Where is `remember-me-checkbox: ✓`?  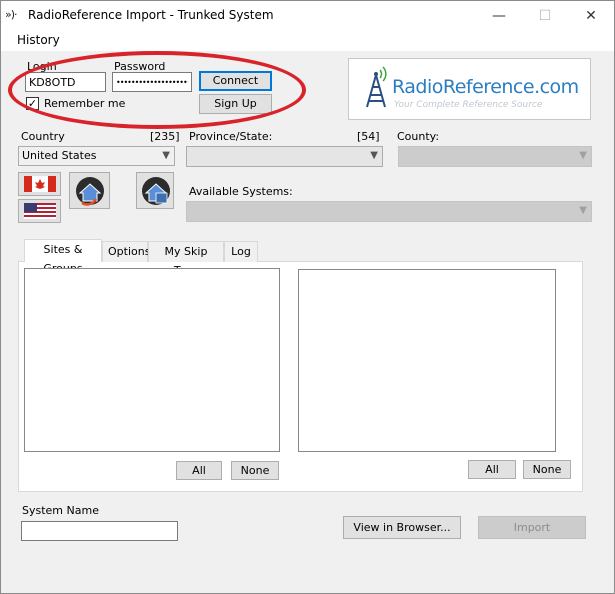
remember-me-checkbox: ✓ is located at coordinates (32, 103).